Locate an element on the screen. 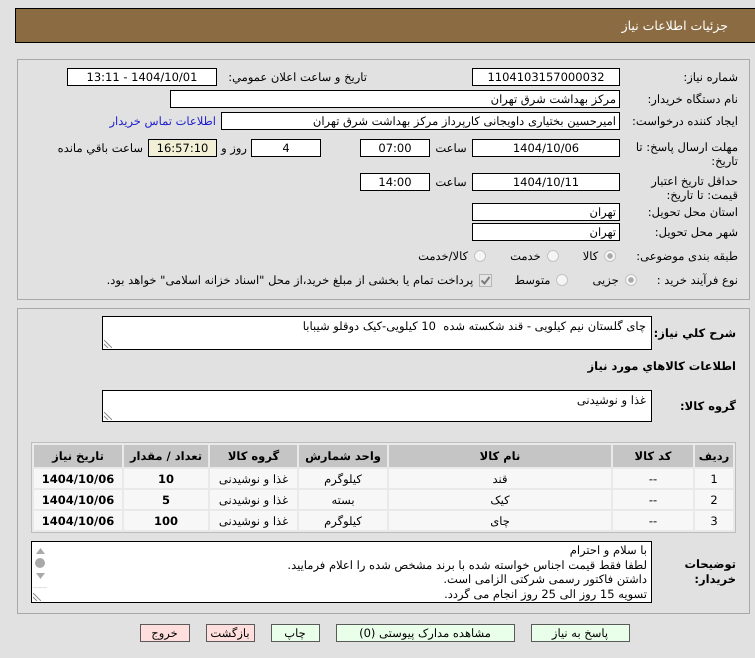  column-header: تعداد / مقدار is located at coordinates (166, 456).